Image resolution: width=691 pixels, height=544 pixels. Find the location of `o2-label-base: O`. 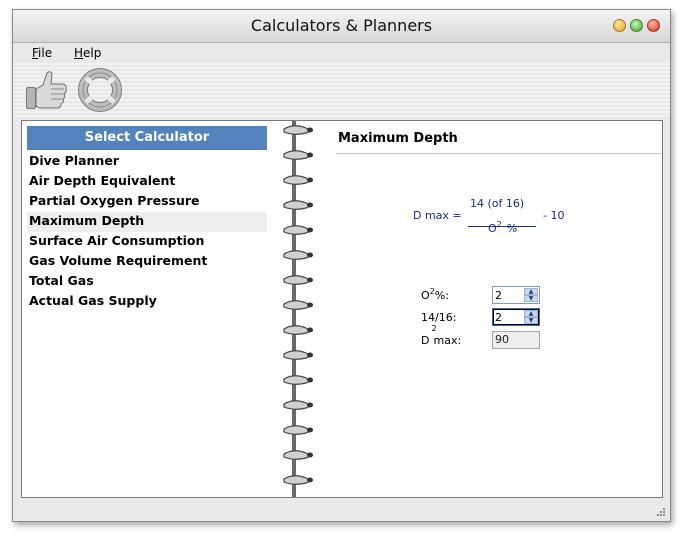

o2-label-base: O is located at coordinates (425, 295).